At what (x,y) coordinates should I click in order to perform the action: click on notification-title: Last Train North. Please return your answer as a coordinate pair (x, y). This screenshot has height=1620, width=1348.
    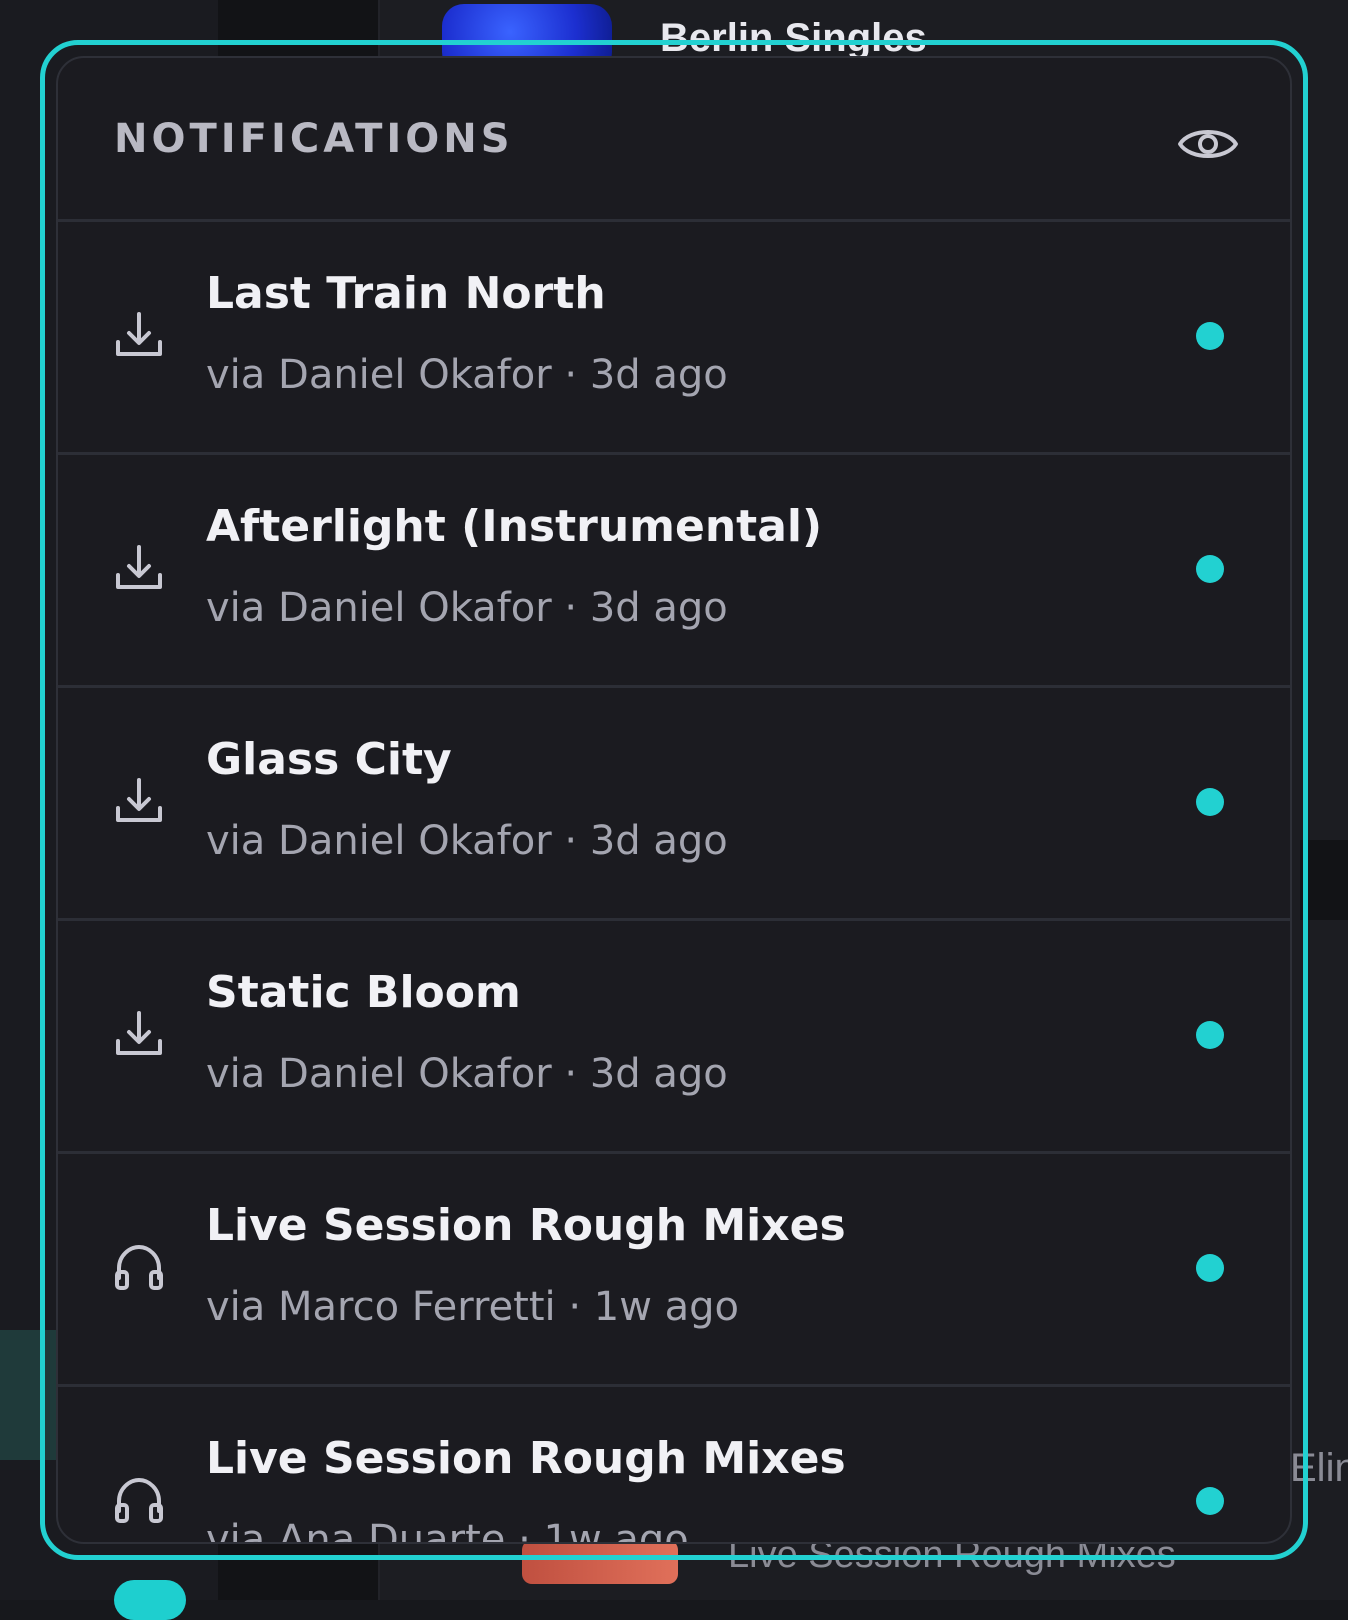
    Looking at the image, I should click on (406, 293).